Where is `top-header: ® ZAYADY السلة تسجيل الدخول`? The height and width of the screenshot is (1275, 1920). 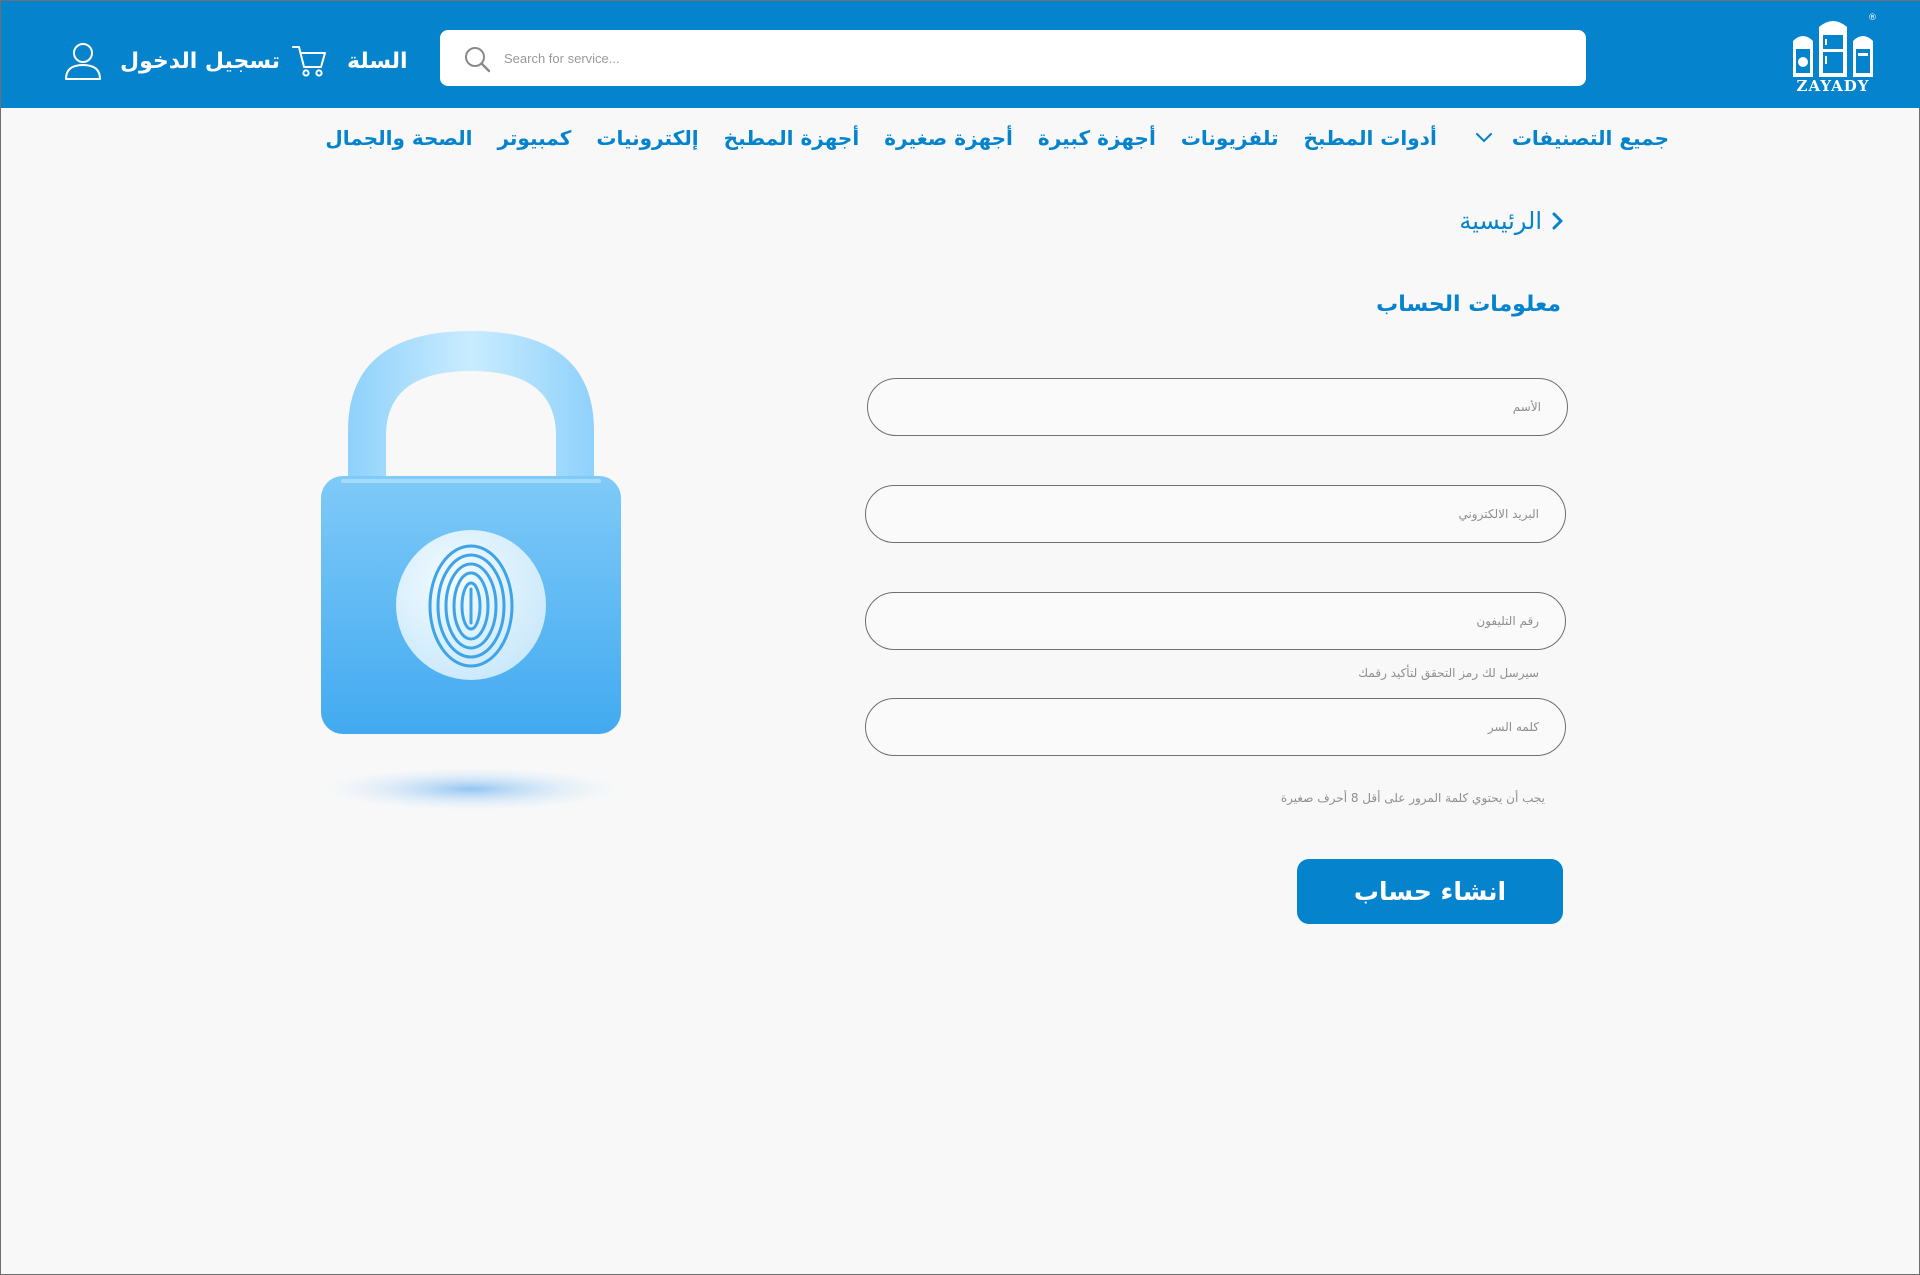
top-header: ® ZAYADY السلة تسجيل الدخول is located at coordinates (960, 54).